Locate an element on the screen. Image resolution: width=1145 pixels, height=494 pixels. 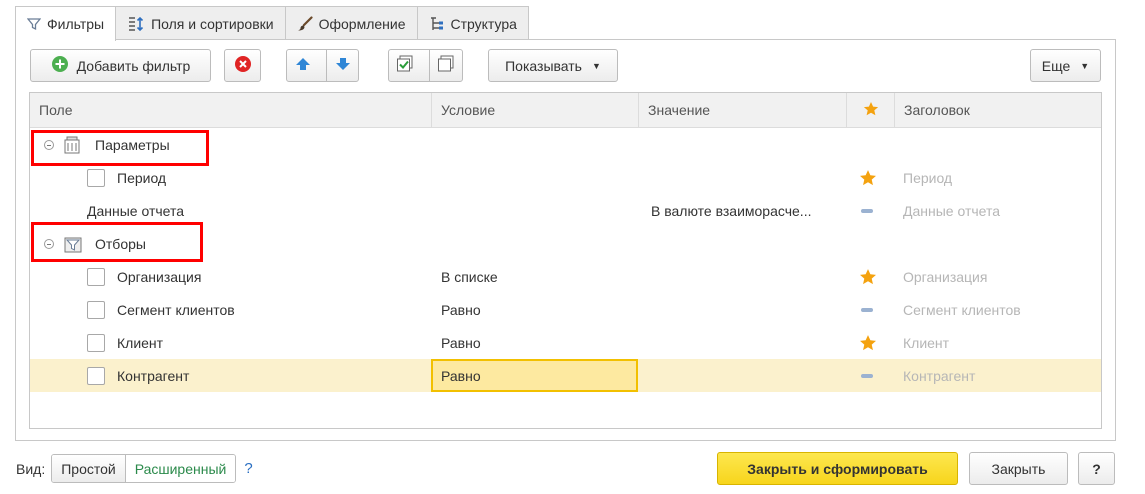
field-cell: Сегмент клиентов is located at coordinates (176, 309).